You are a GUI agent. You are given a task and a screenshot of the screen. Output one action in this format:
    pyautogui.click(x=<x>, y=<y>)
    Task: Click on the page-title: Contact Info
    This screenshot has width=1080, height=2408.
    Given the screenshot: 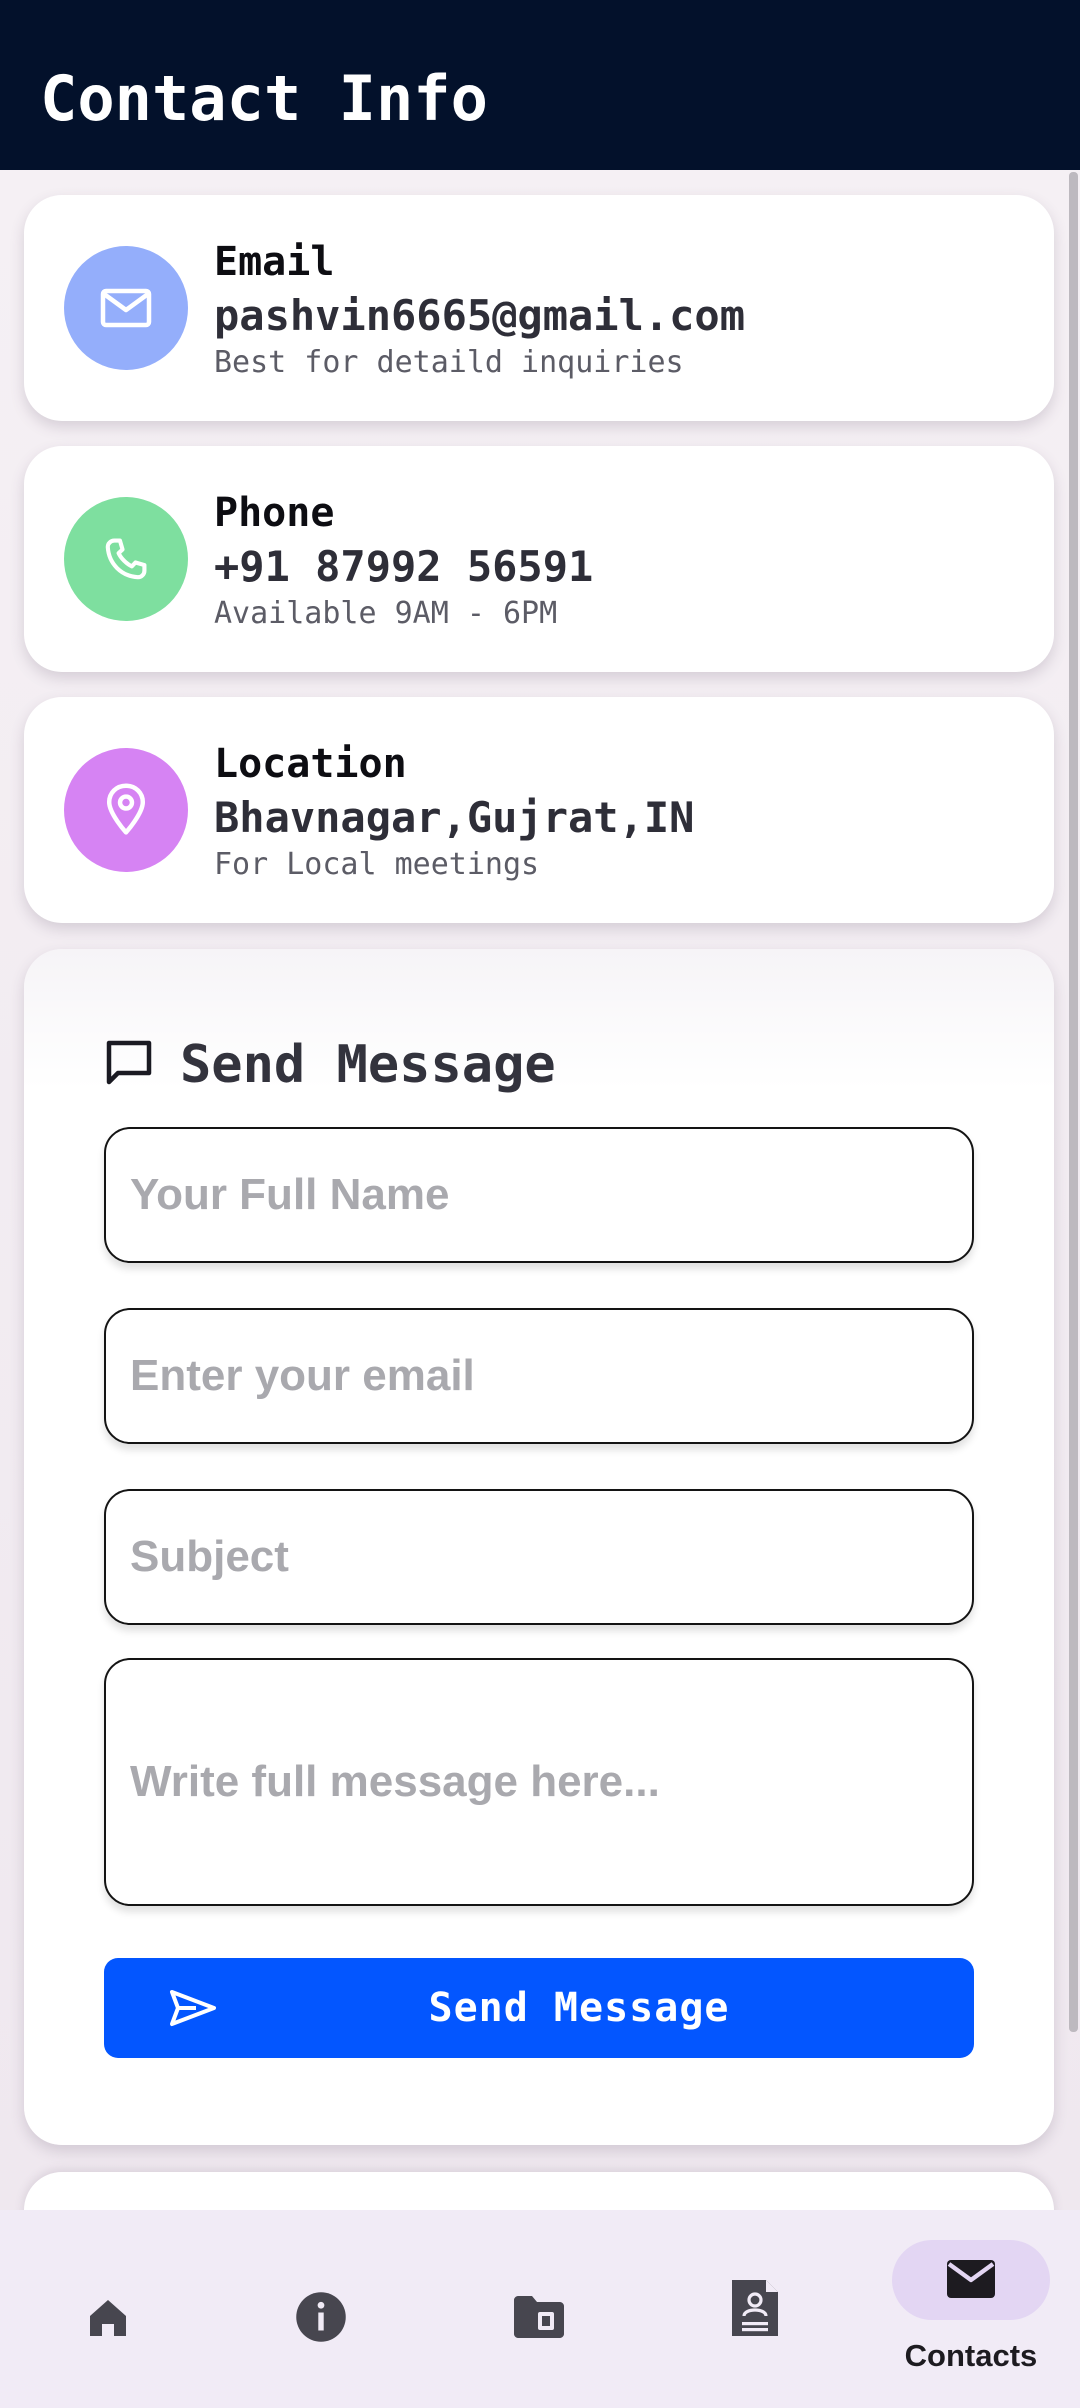 What is the action you would take?
    pyautogui.click(x=264, y=98)
    